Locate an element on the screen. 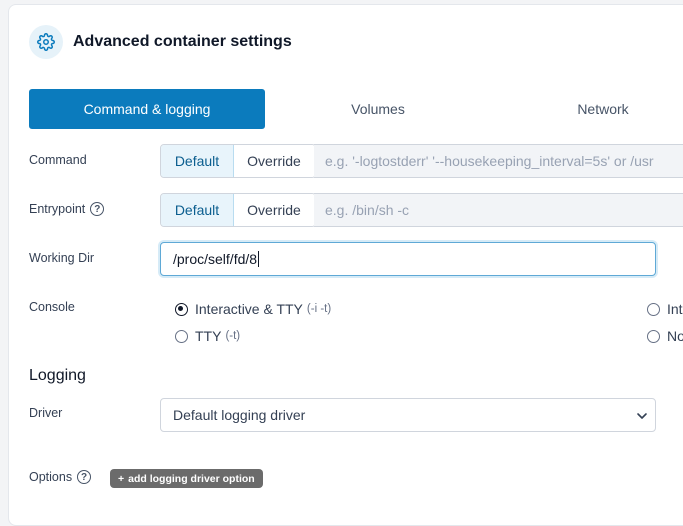 This screenshot has width=683, height=526. logging-driver-select: Default logging driver is located at coordinates (408, 415).